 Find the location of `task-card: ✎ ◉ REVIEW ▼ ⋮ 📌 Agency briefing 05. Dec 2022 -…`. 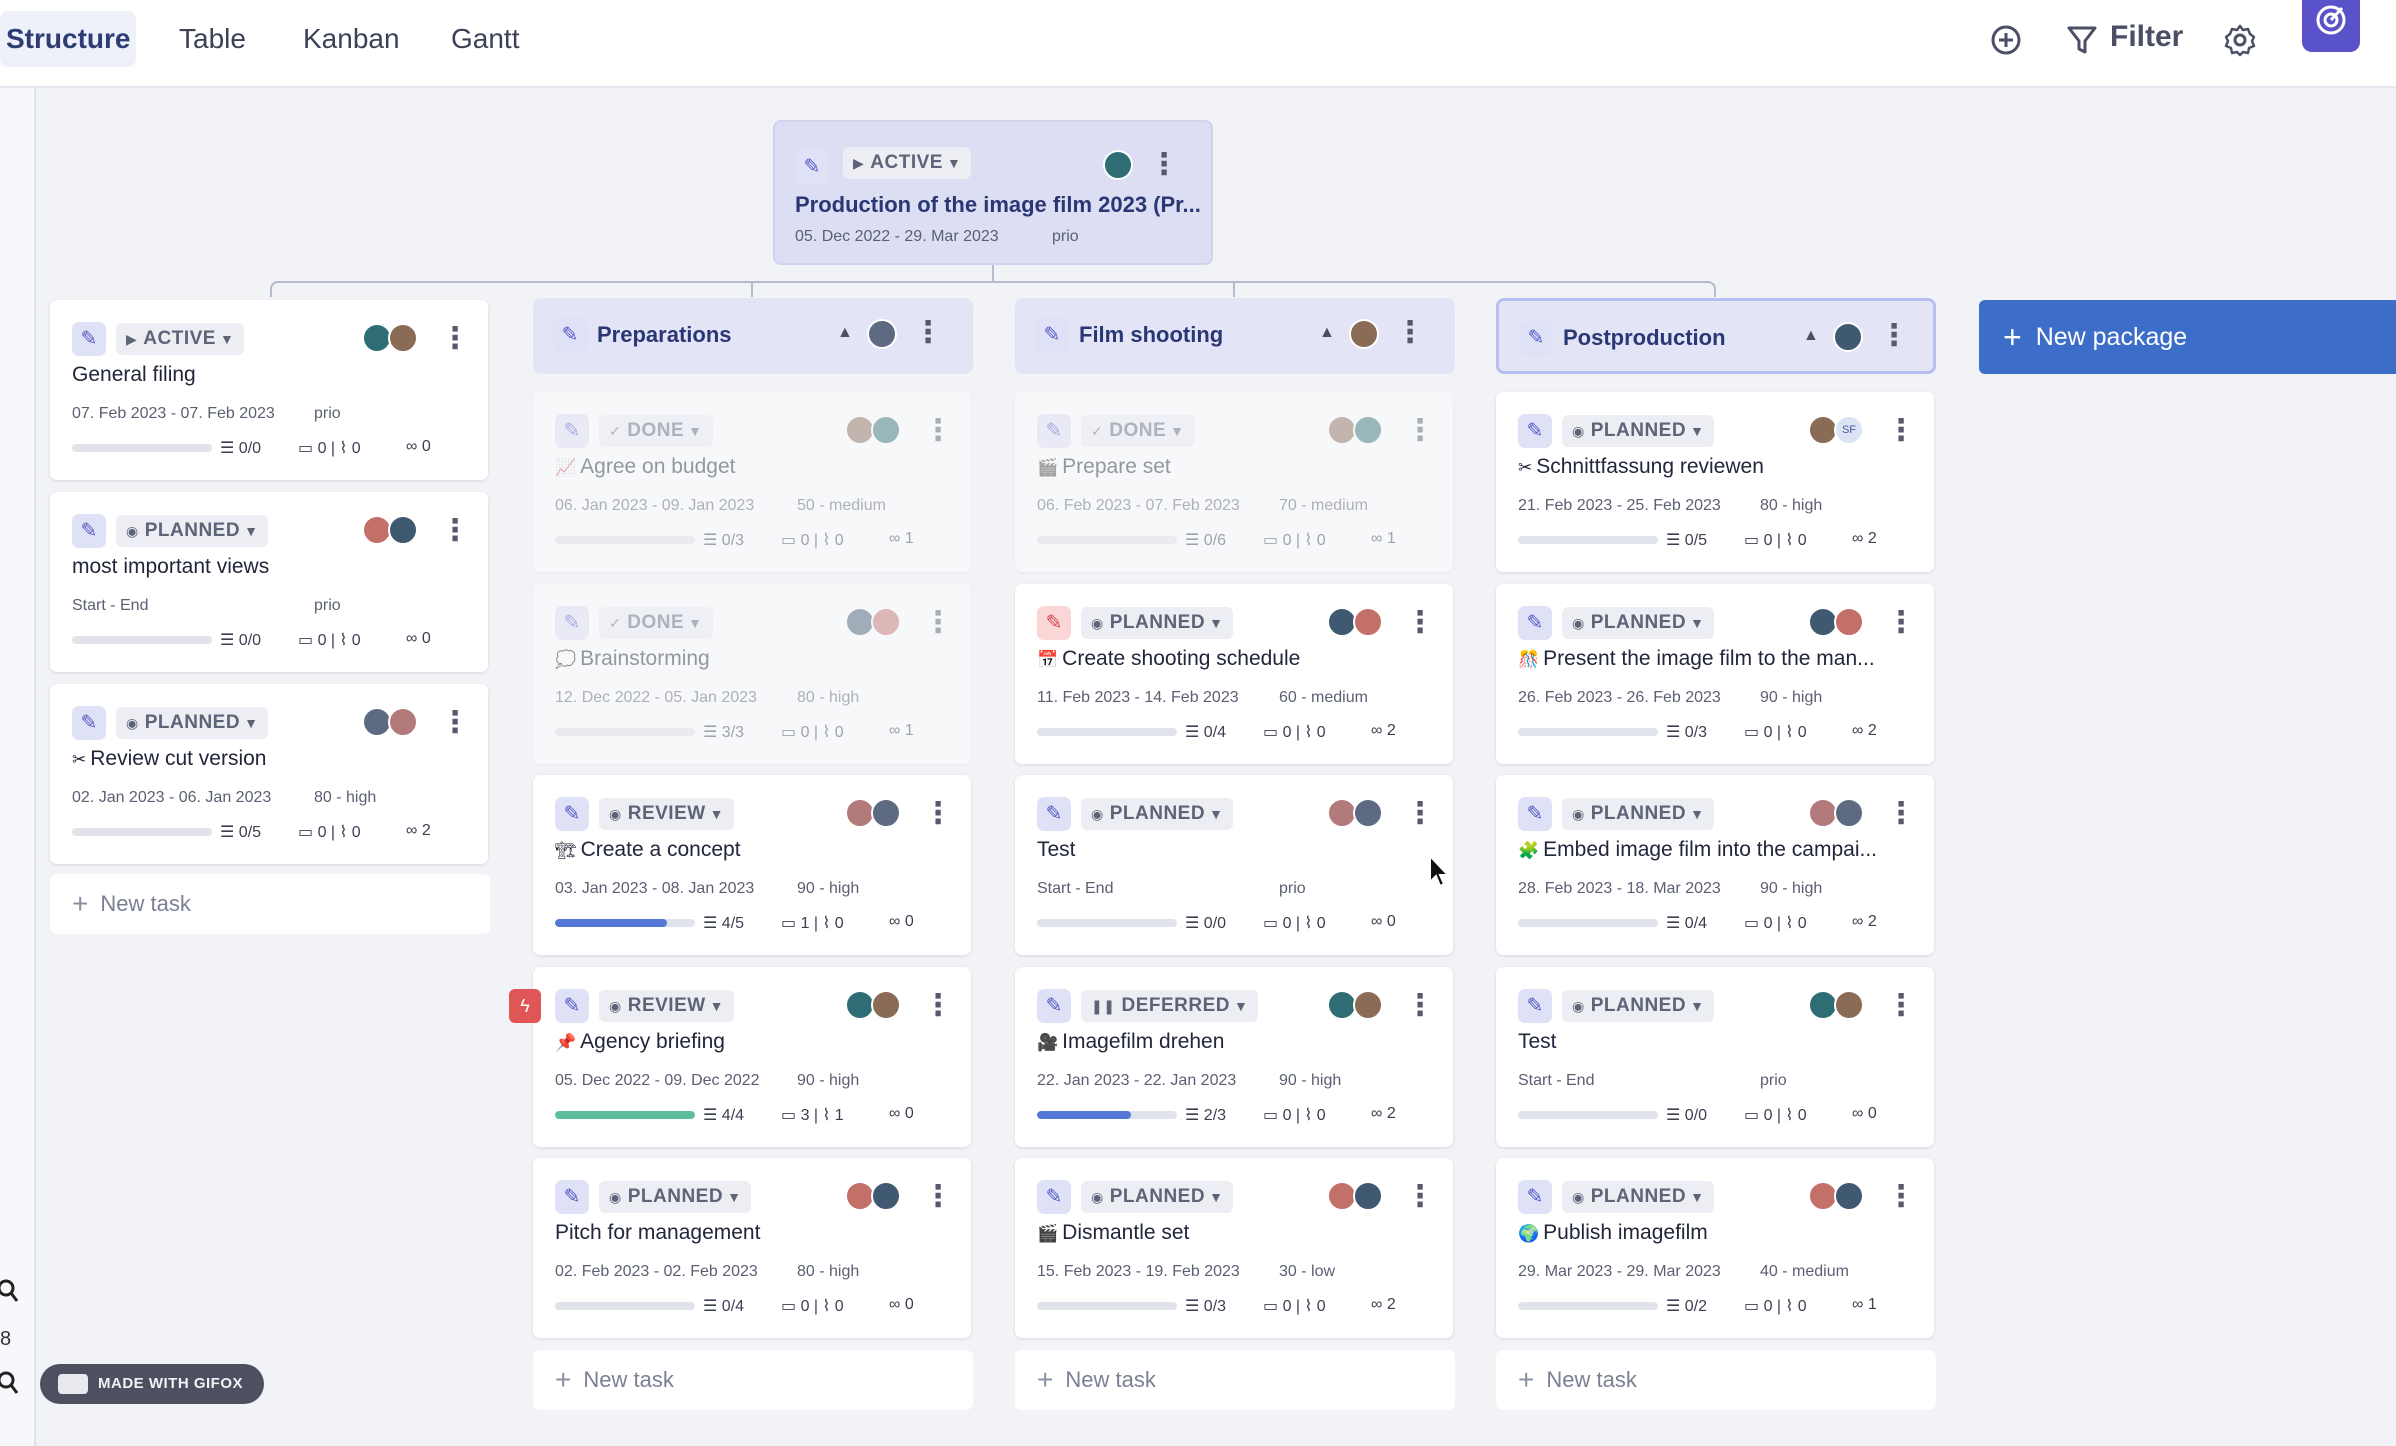

task-card: ✎ ◉ REVIEW ▼ ⋮ 📌 Agency briefing 05. Dec 2022 -… is located at coordinates (752, 1057).